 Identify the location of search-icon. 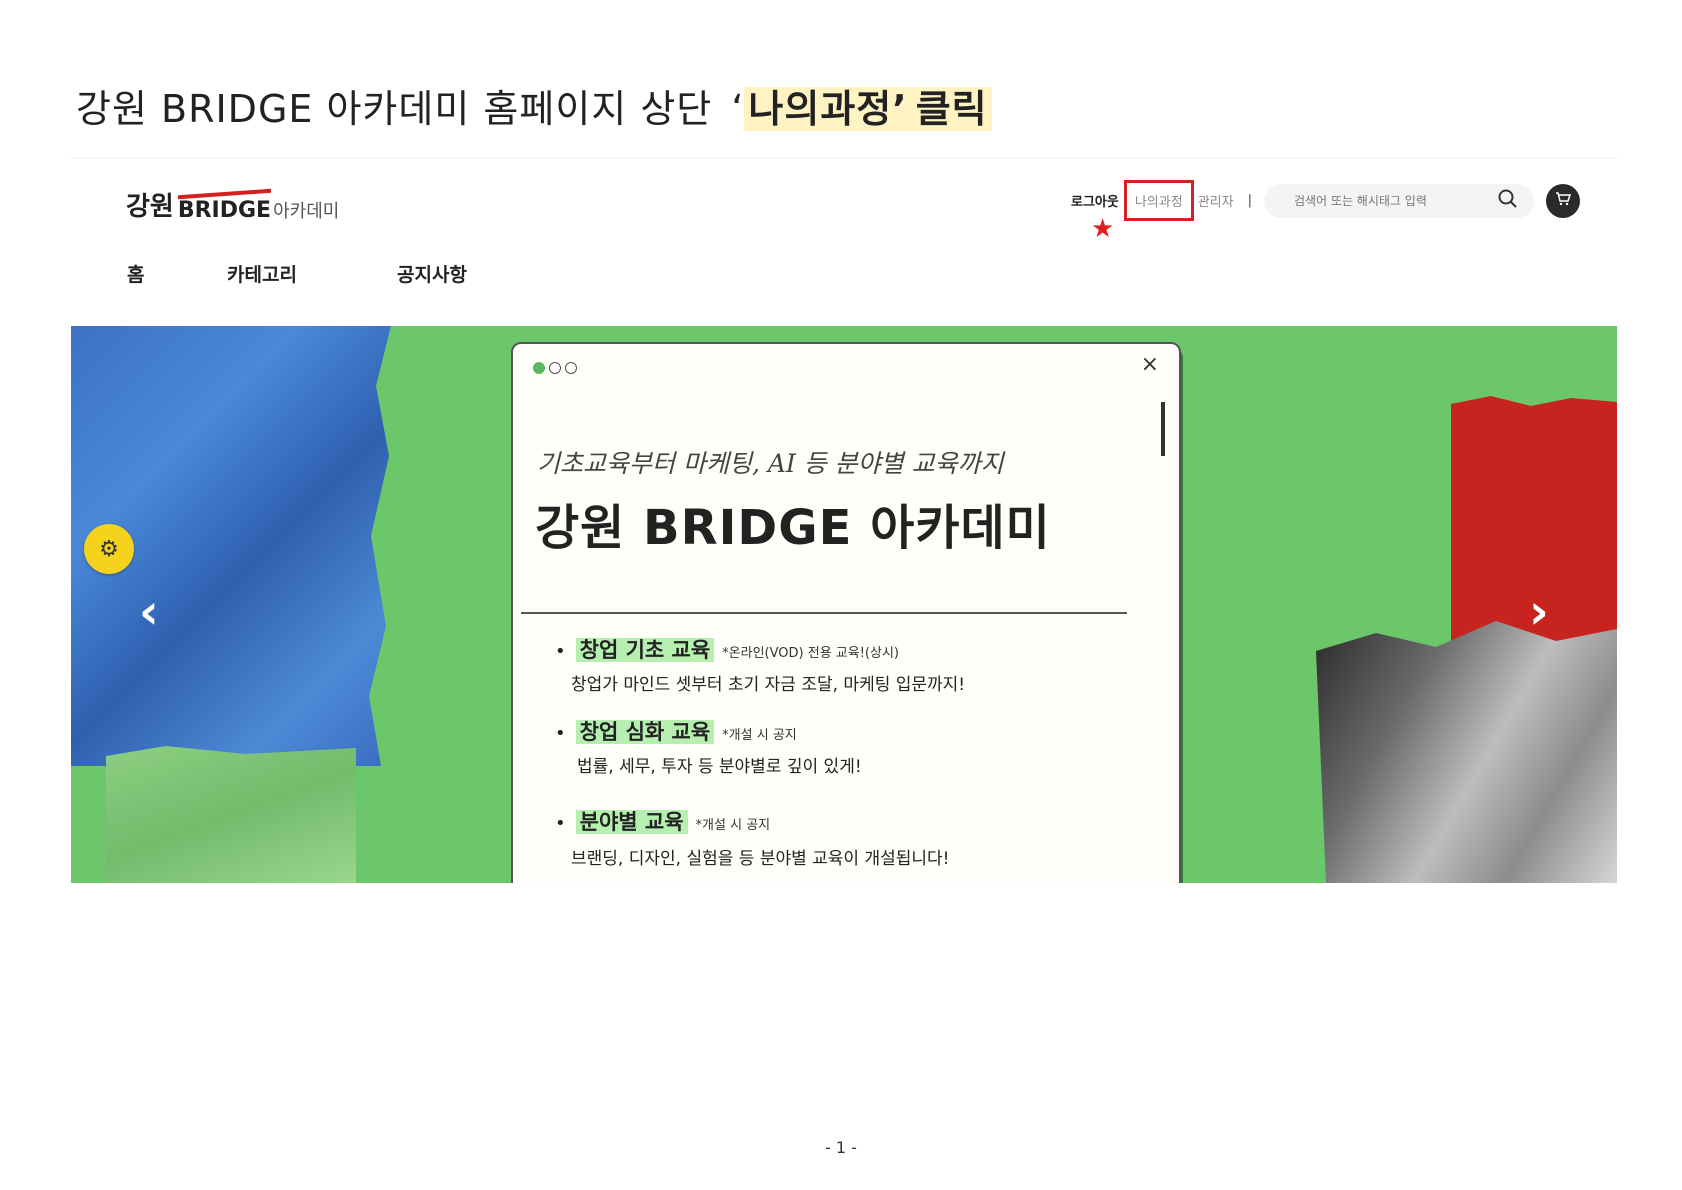
(1508, 201).